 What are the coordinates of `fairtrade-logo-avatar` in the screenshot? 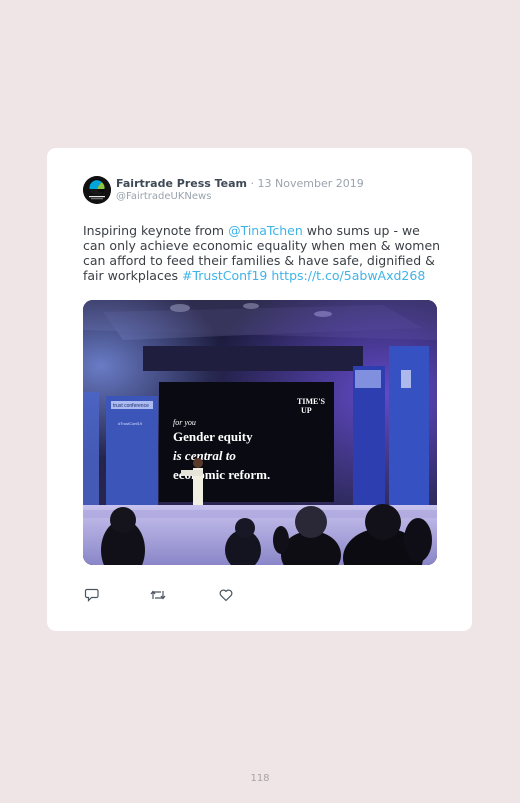 It's located at (97, 190).